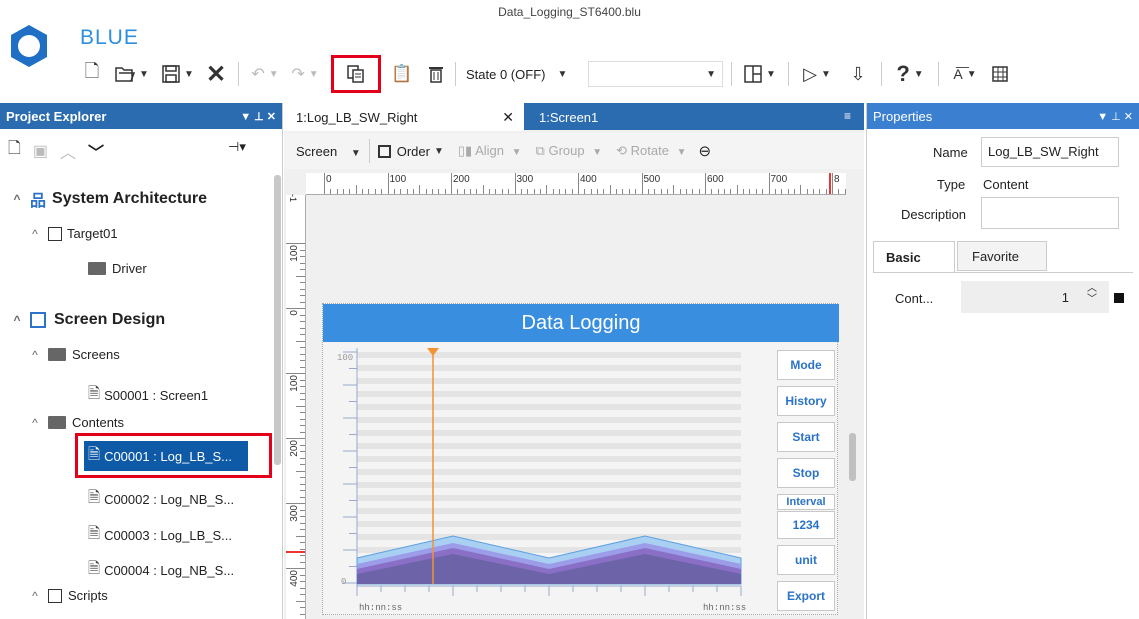  I want to click on tree-screens: ^ Screens, so click(75, 354).